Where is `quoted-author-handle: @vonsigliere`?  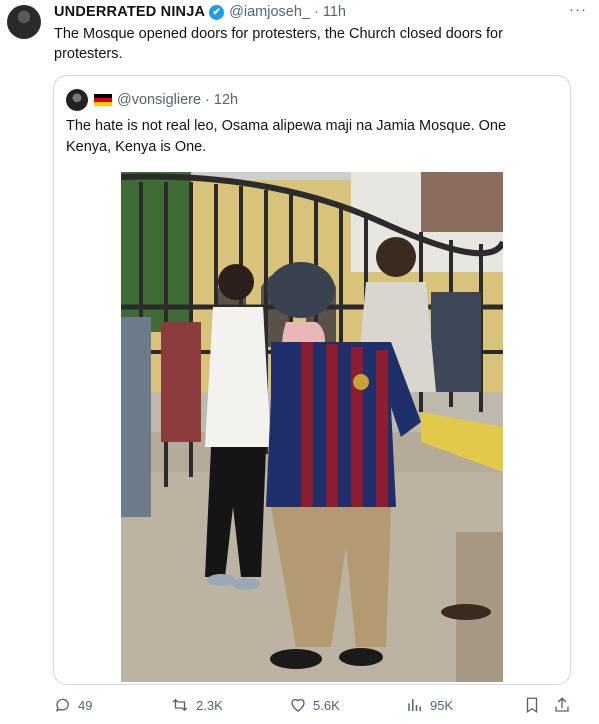 quoted-author-handle: @vonsigliere is located at coordinates (159, 100).